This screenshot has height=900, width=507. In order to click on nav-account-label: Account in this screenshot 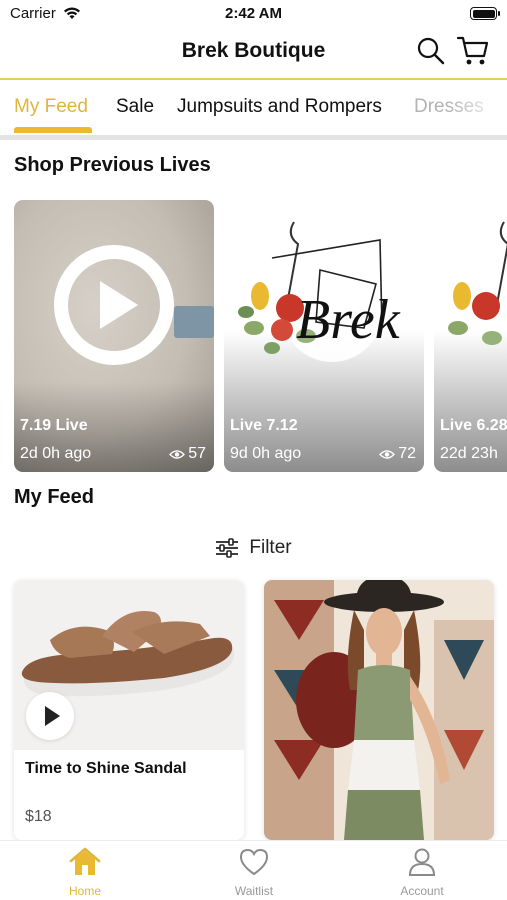, I will do `click(422, 891)`.